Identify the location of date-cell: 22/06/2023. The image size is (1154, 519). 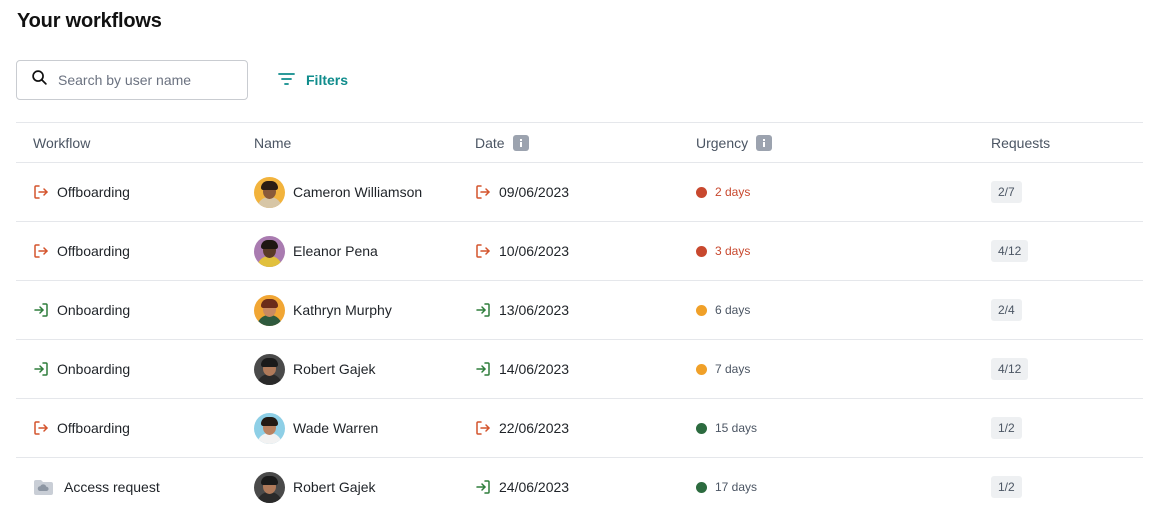
(522, 428).